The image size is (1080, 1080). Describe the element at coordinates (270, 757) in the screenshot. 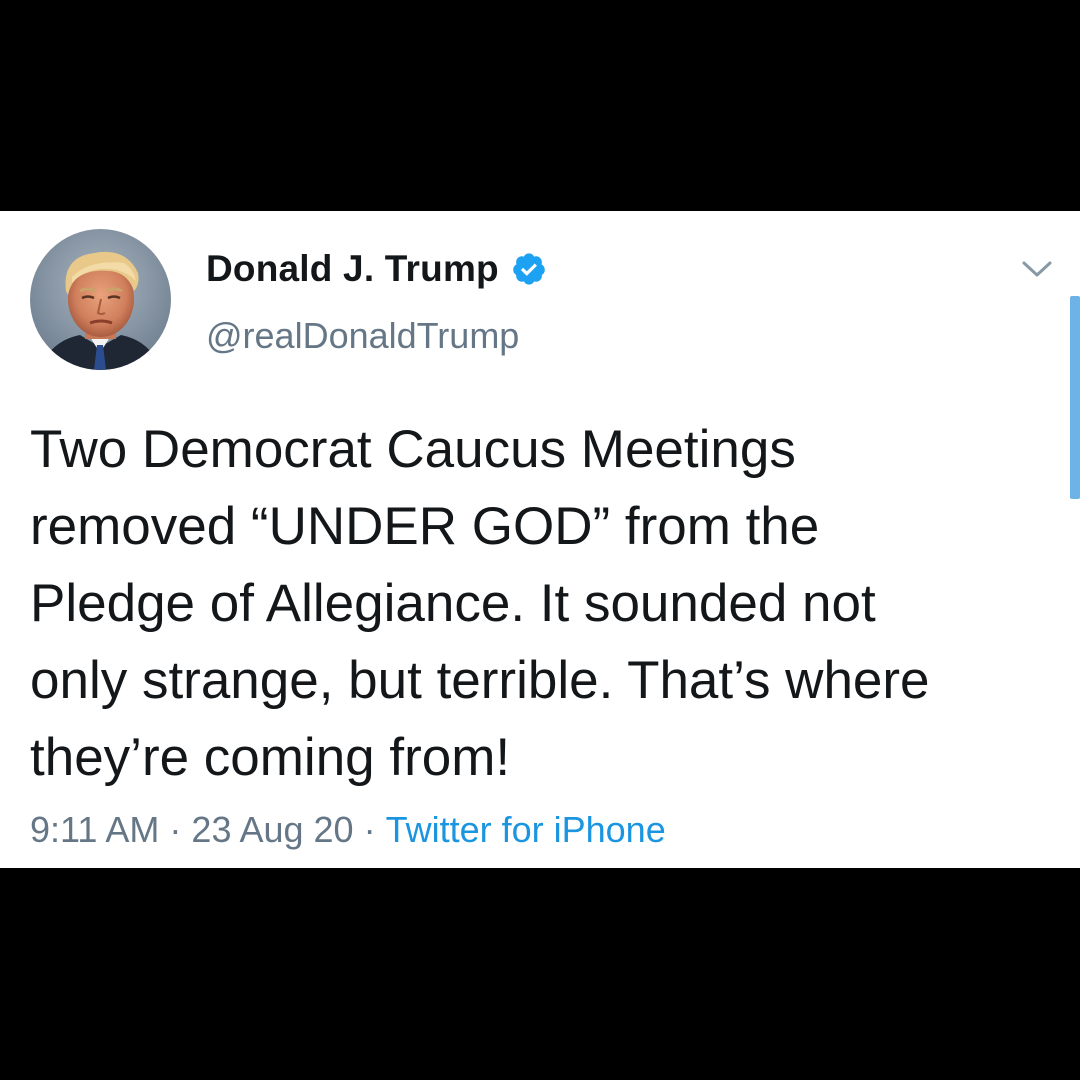

I see `tweet-text-line: they’re coming from!` at that location.